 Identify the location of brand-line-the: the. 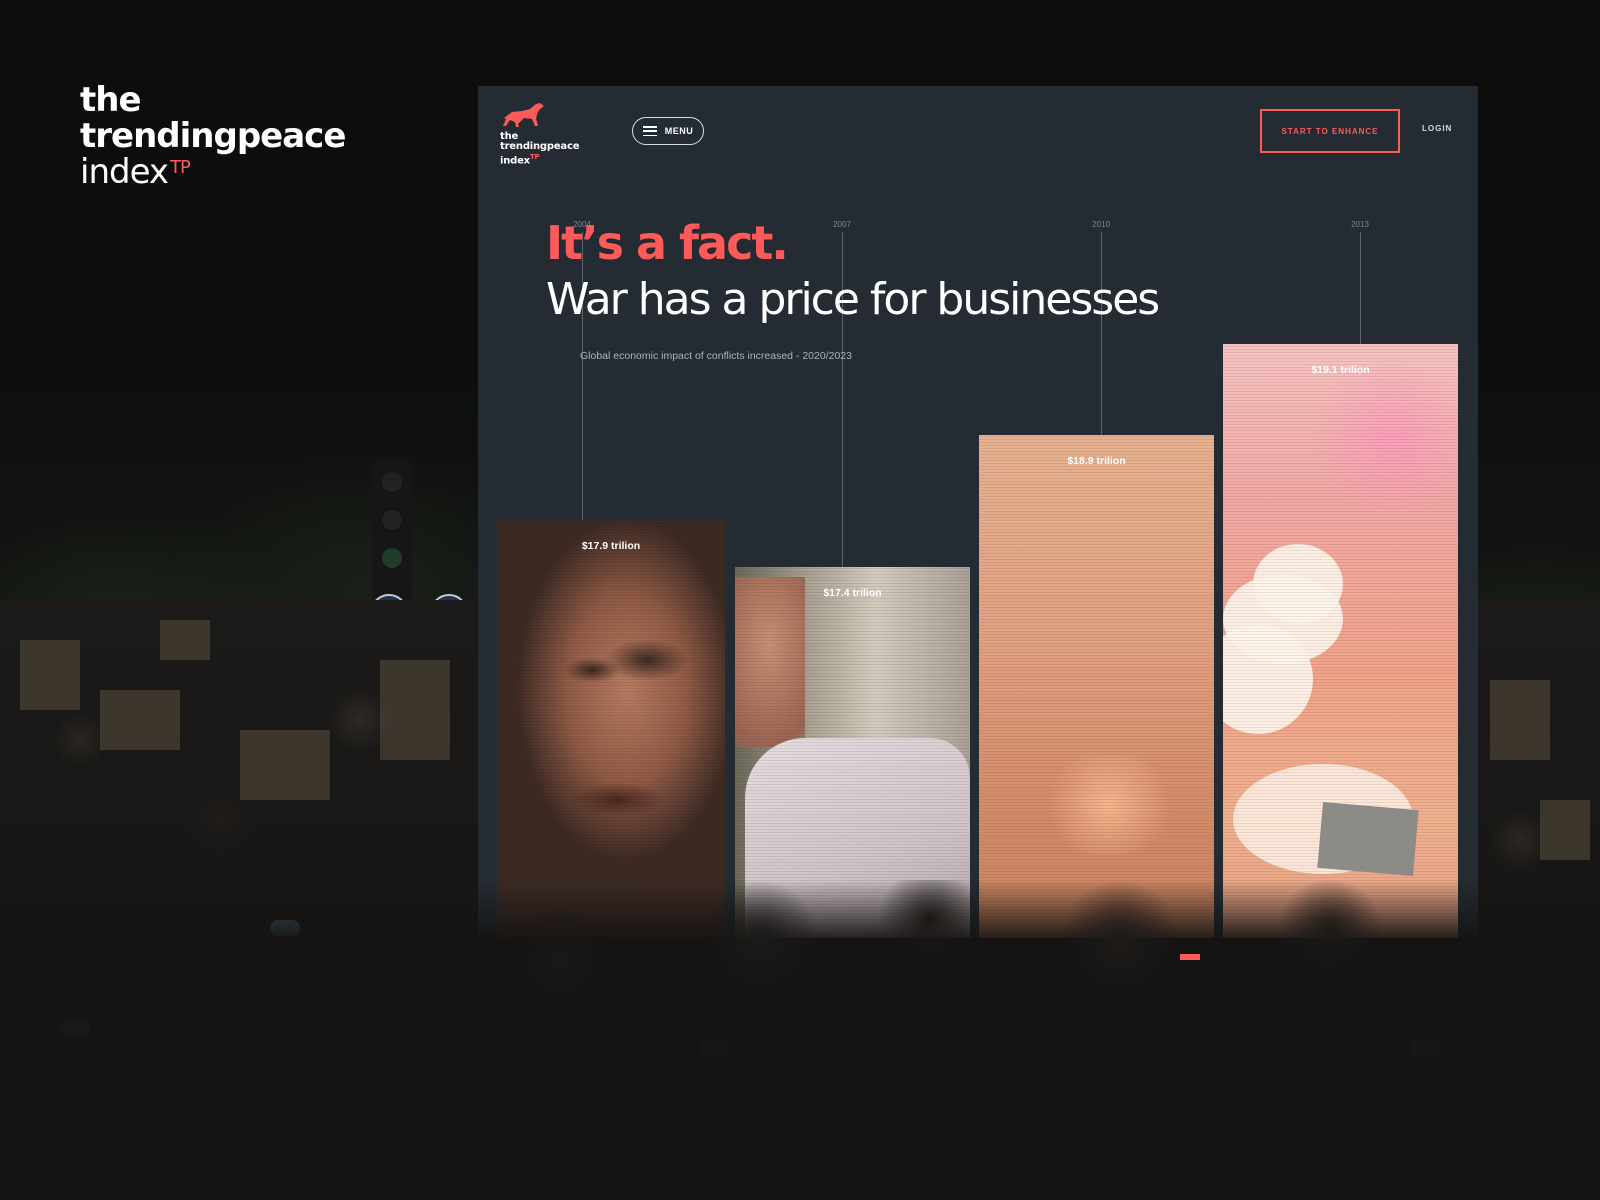
(111, 100).